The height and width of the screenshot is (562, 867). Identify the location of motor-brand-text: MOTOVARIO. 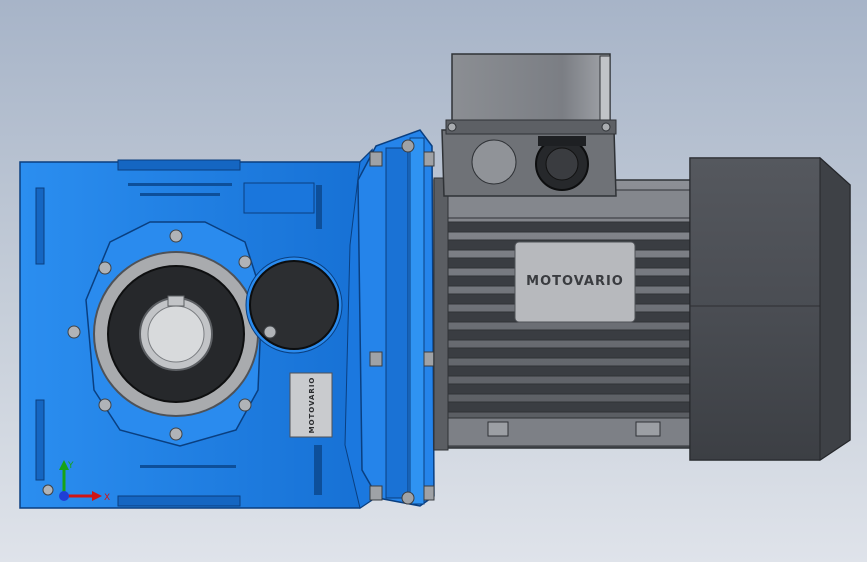
(575, 281).